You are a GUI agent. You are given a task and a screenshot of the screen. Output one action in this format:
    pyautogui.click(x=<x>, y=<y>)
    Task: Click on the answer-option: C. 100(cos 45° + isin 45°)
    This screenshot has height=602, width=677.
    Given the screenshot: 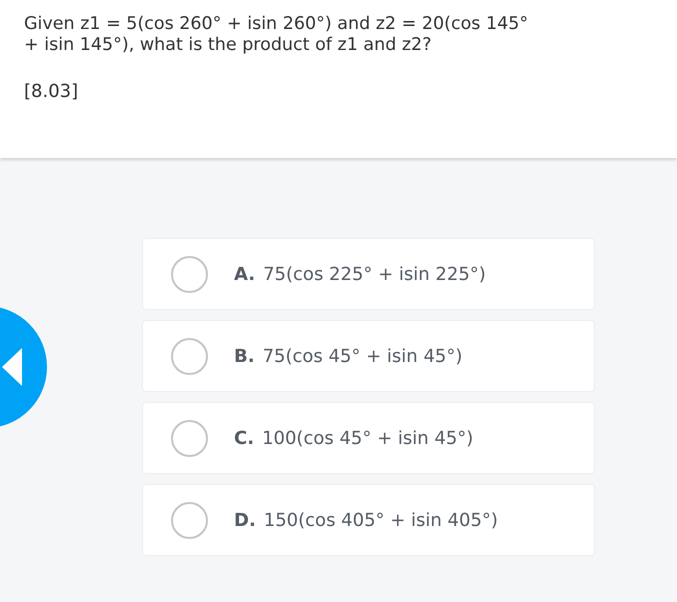 What is the action you would take?
    pyautogui.click(x=368, y=438)
    